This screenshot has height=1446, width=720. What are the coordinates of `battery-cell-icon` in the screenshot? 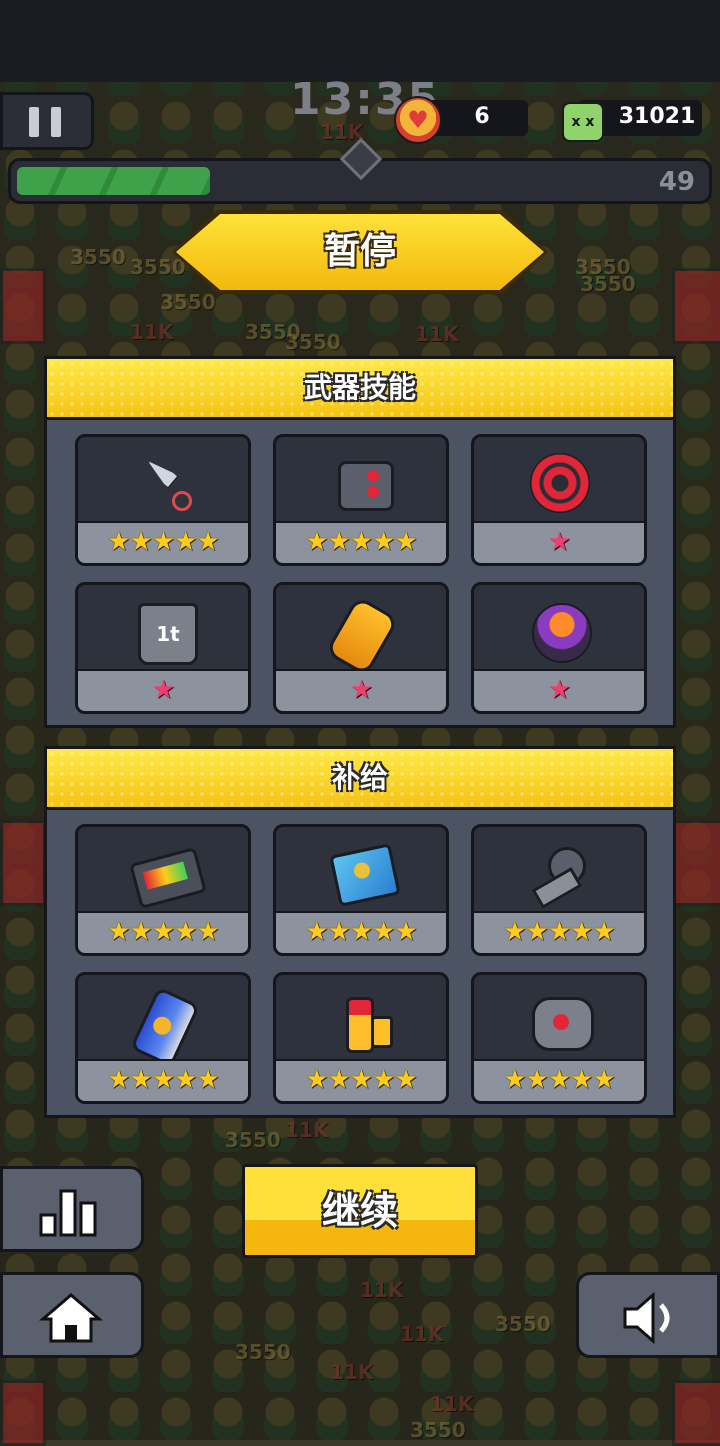 It's located at (369, 1025).